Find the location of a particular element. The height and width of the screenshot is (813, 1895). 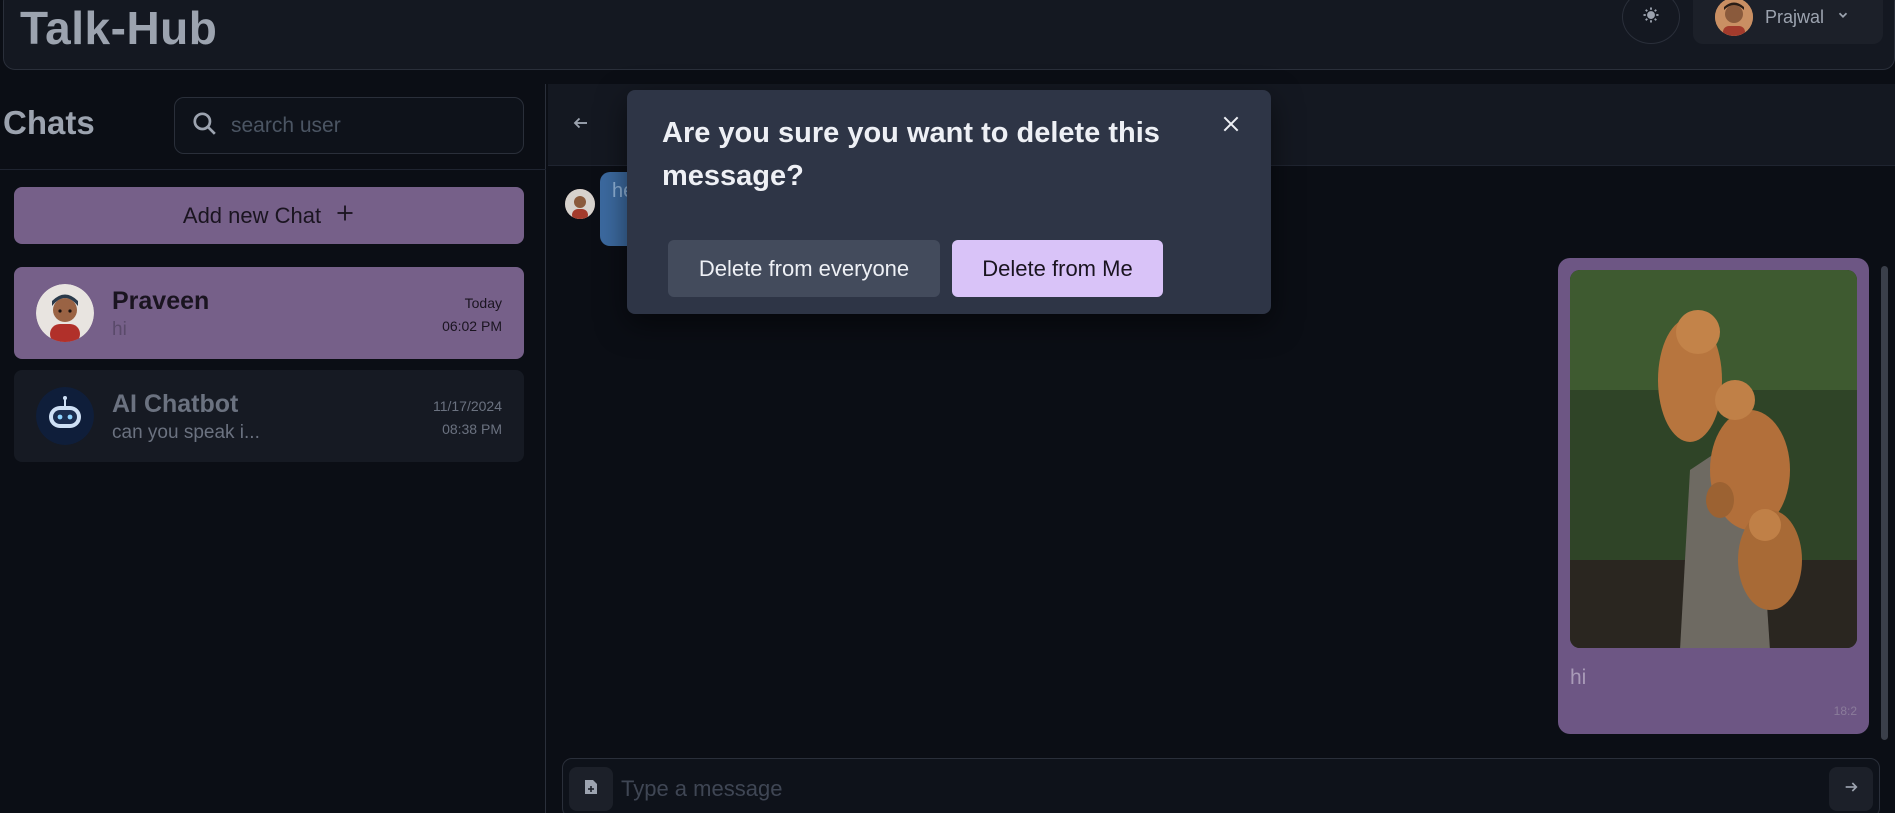

attach-file-button is located at coordinates (591, 789).